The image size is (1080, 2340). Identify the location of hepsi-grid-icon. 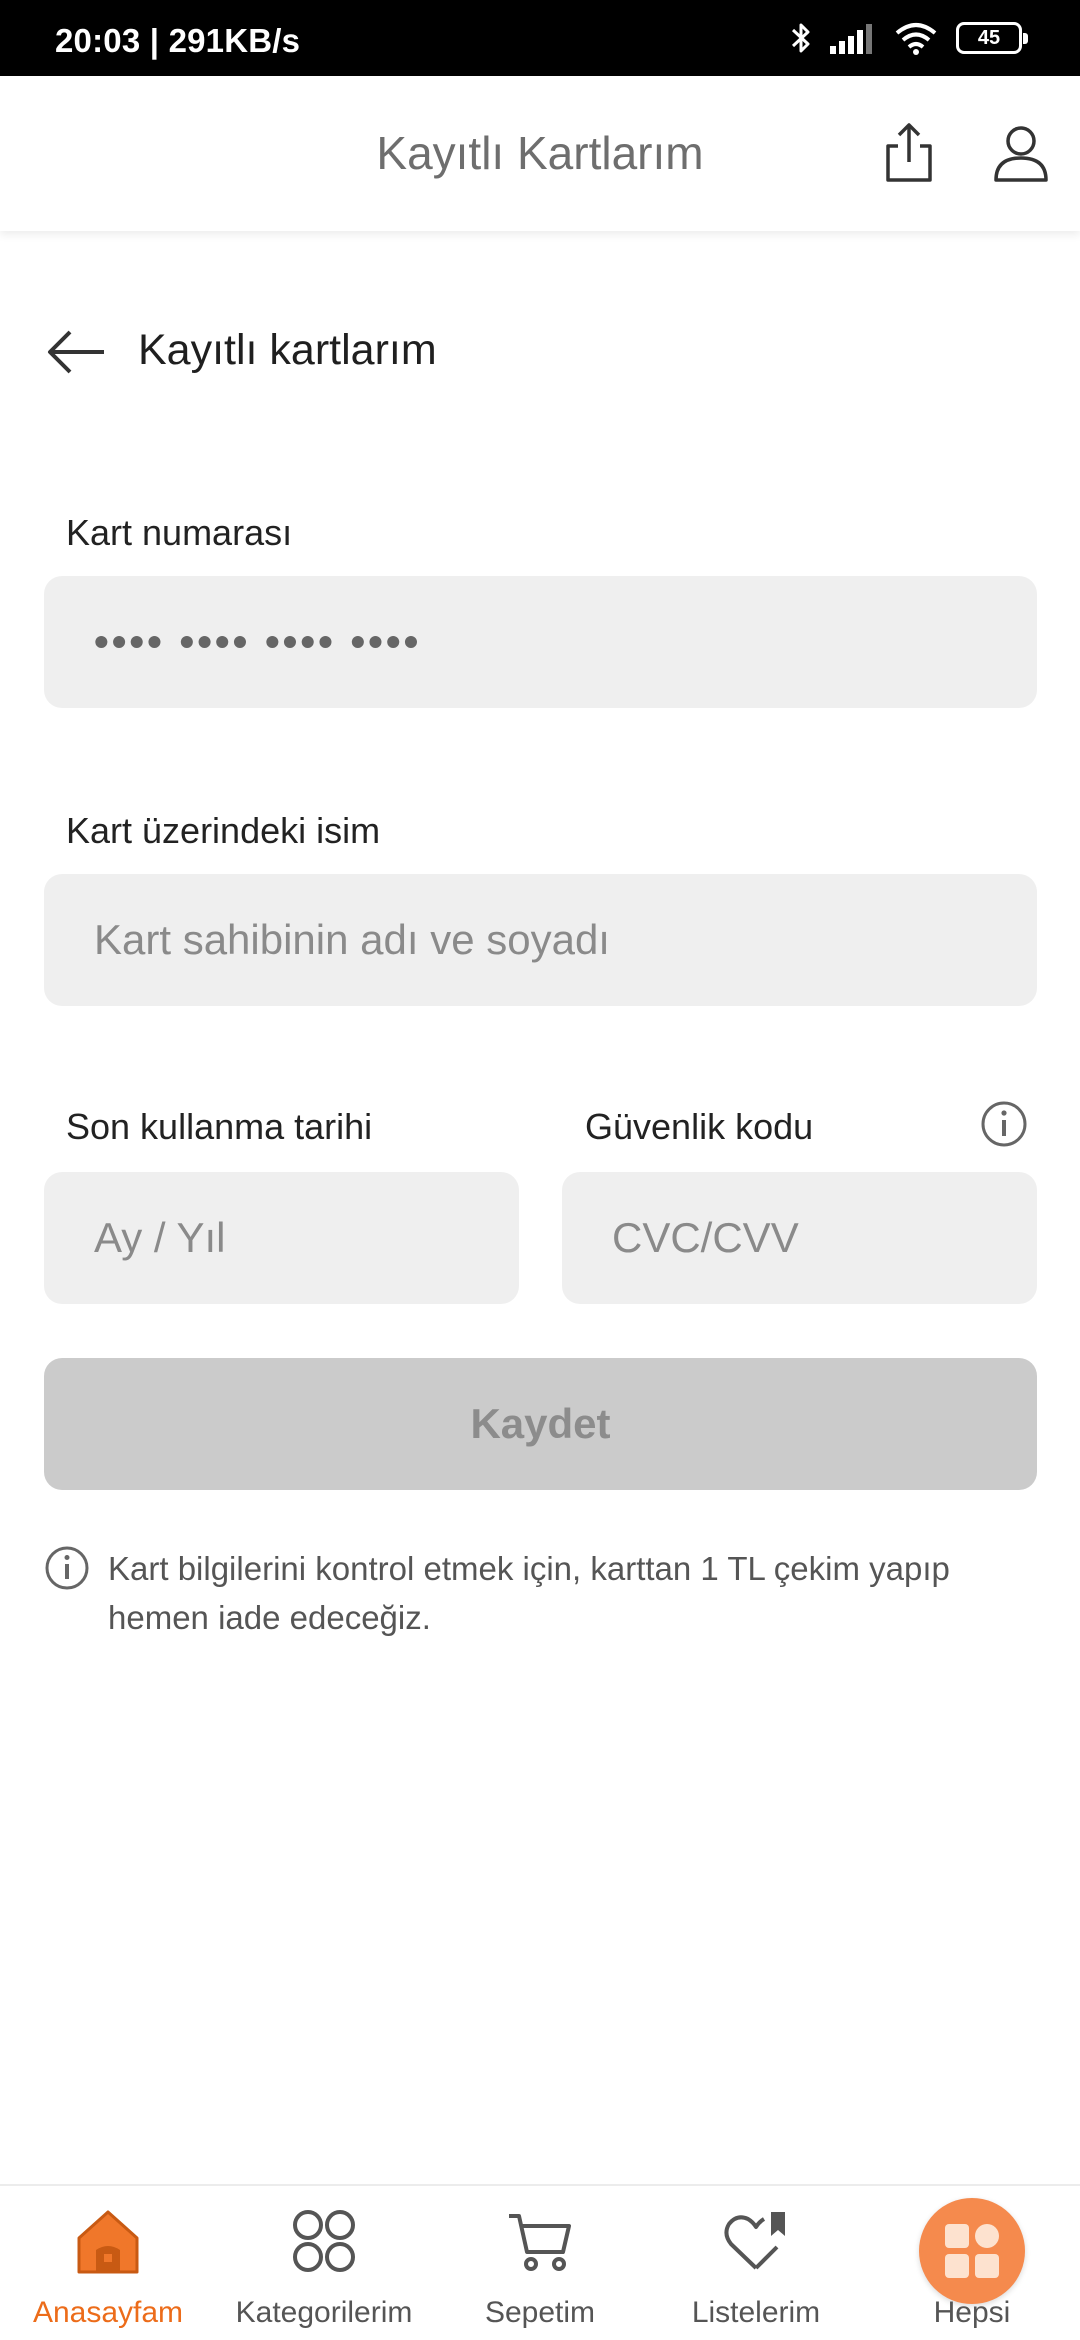
(972, 2251).